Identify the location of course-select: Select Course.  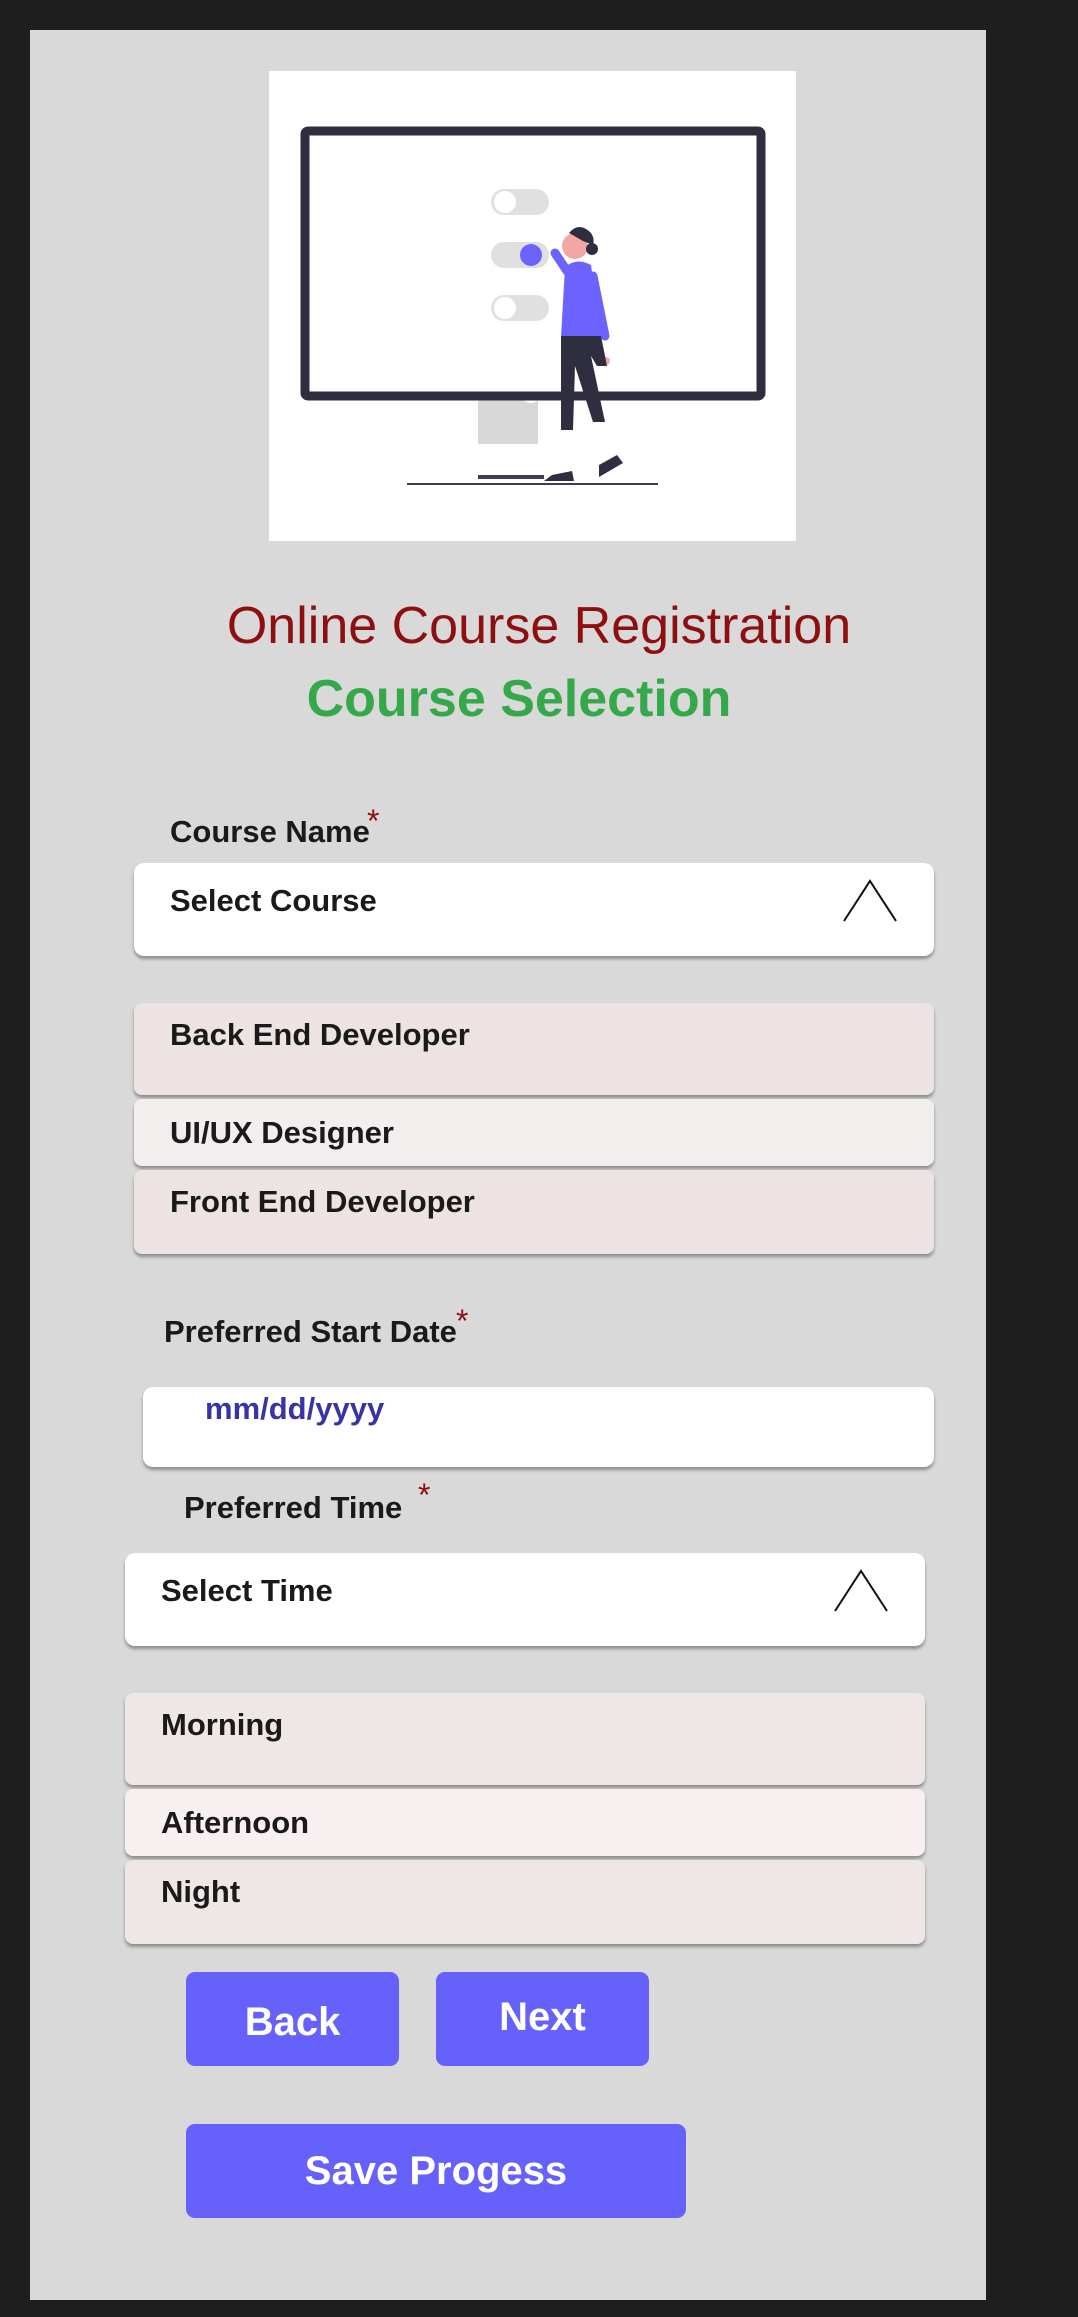
(534, 909).